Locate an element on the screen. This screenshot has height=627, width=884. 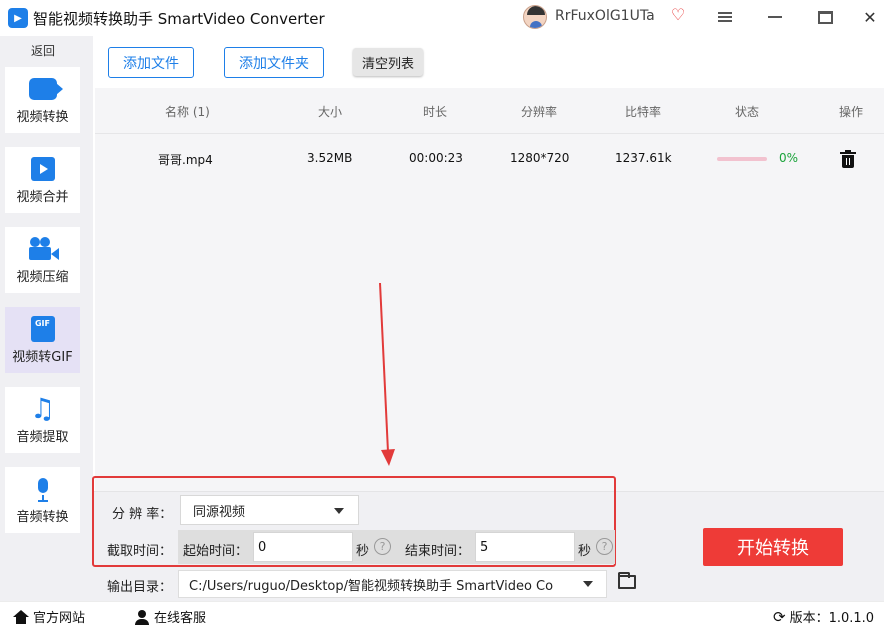
file-size: 3.52MB is located at coordinates (330, 158).